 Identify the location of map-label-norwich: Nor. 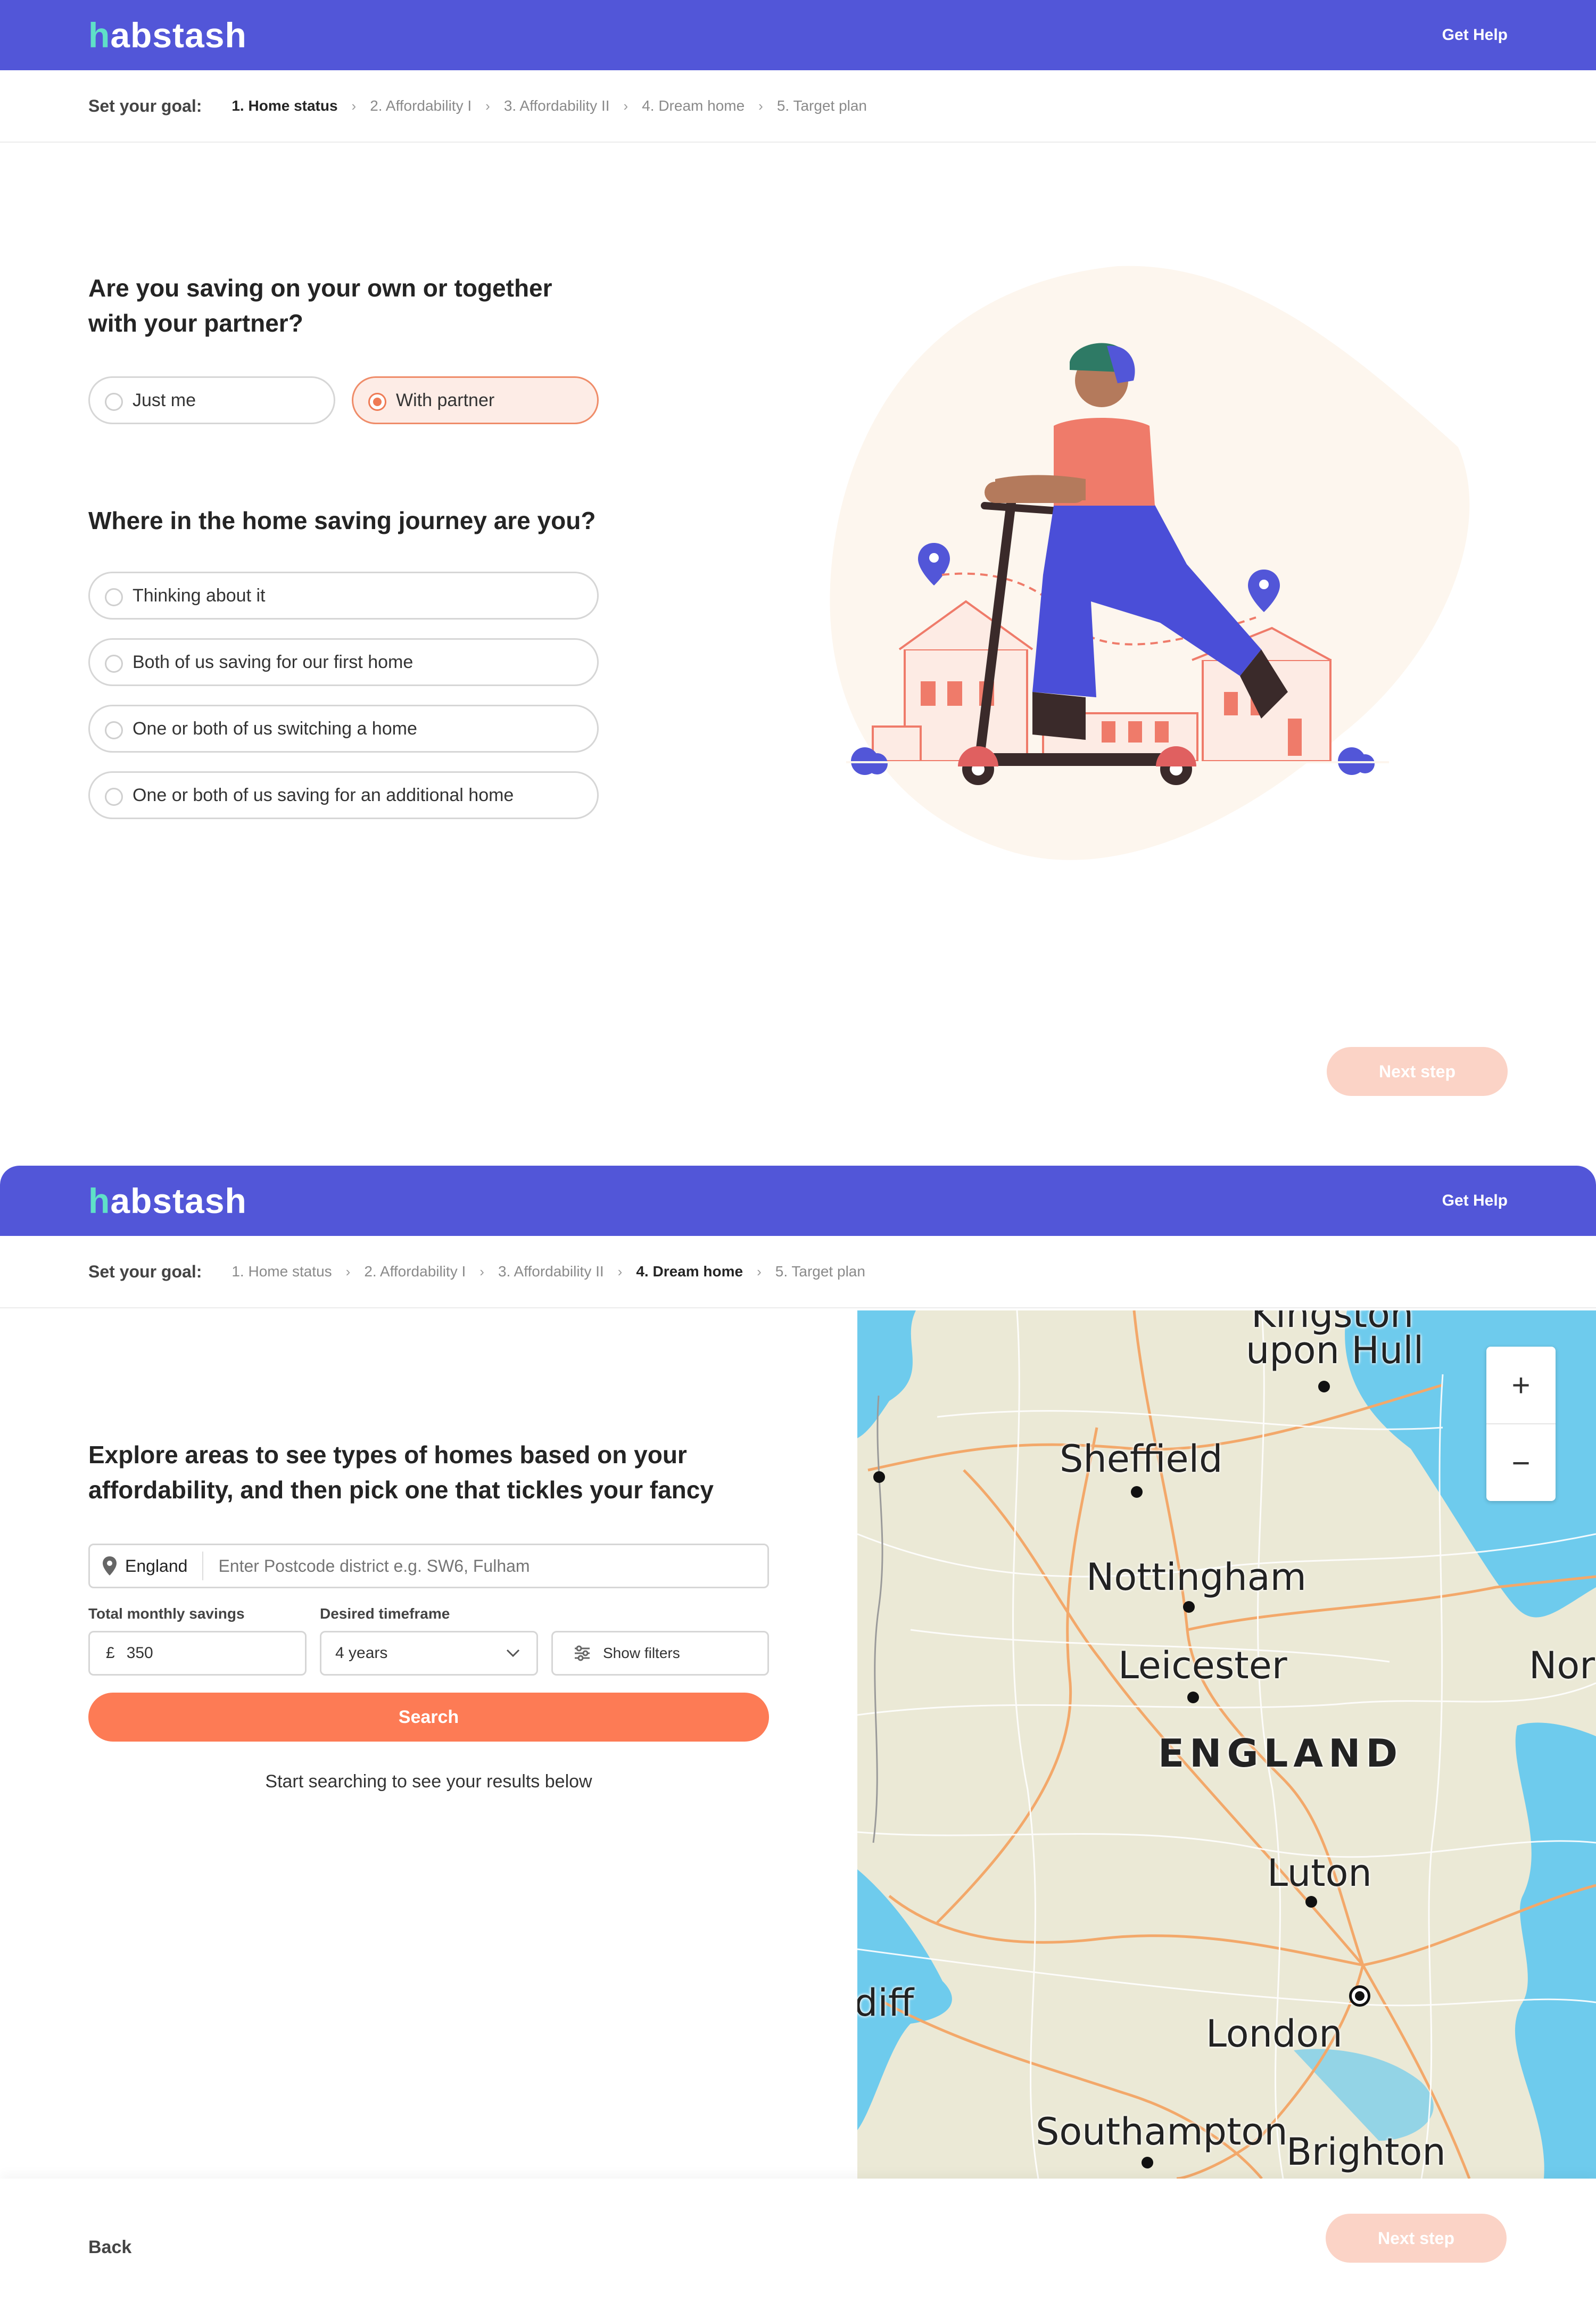
(1562, 1665).